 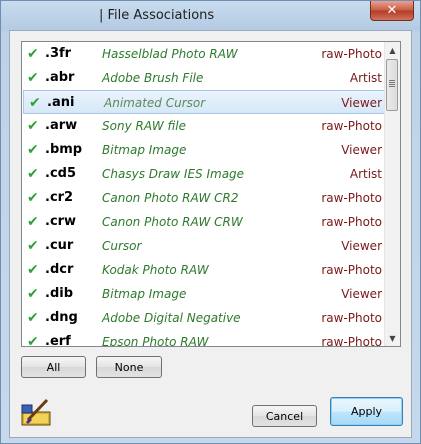 What do you see at coordinates (129, 367) in the screenshot?
I see `select-none-button: None` at bounding box center [129, 367].